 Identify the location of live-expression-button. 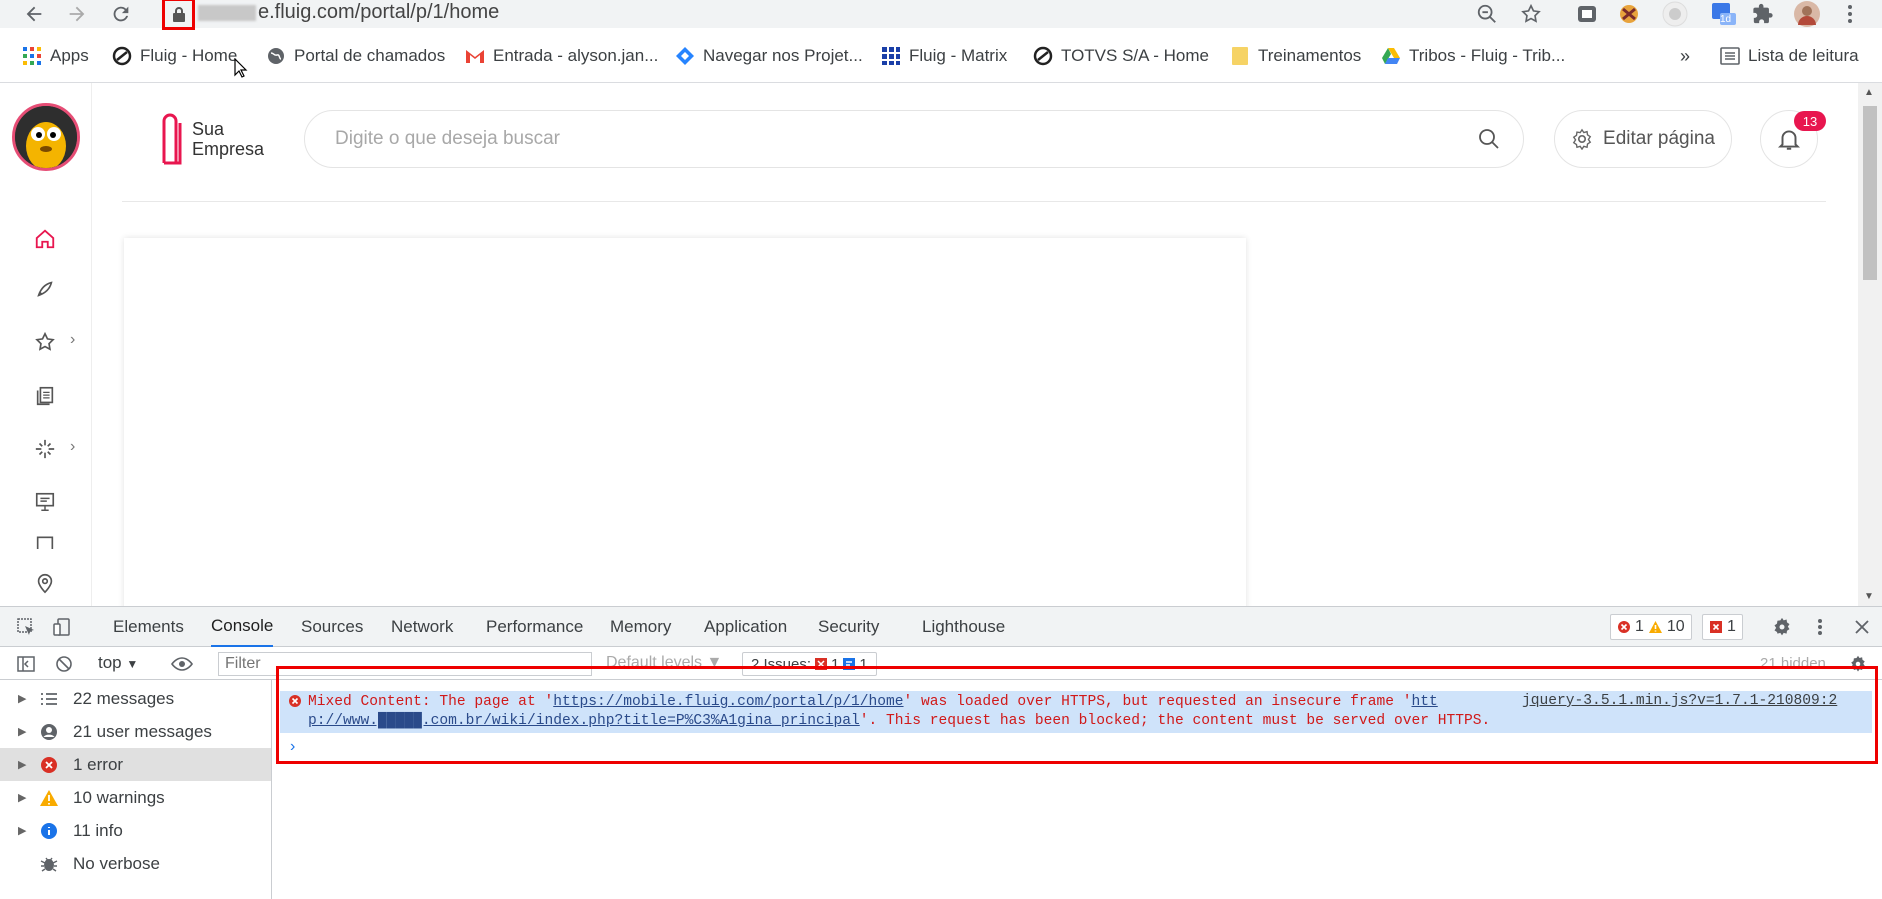
(182, 664).